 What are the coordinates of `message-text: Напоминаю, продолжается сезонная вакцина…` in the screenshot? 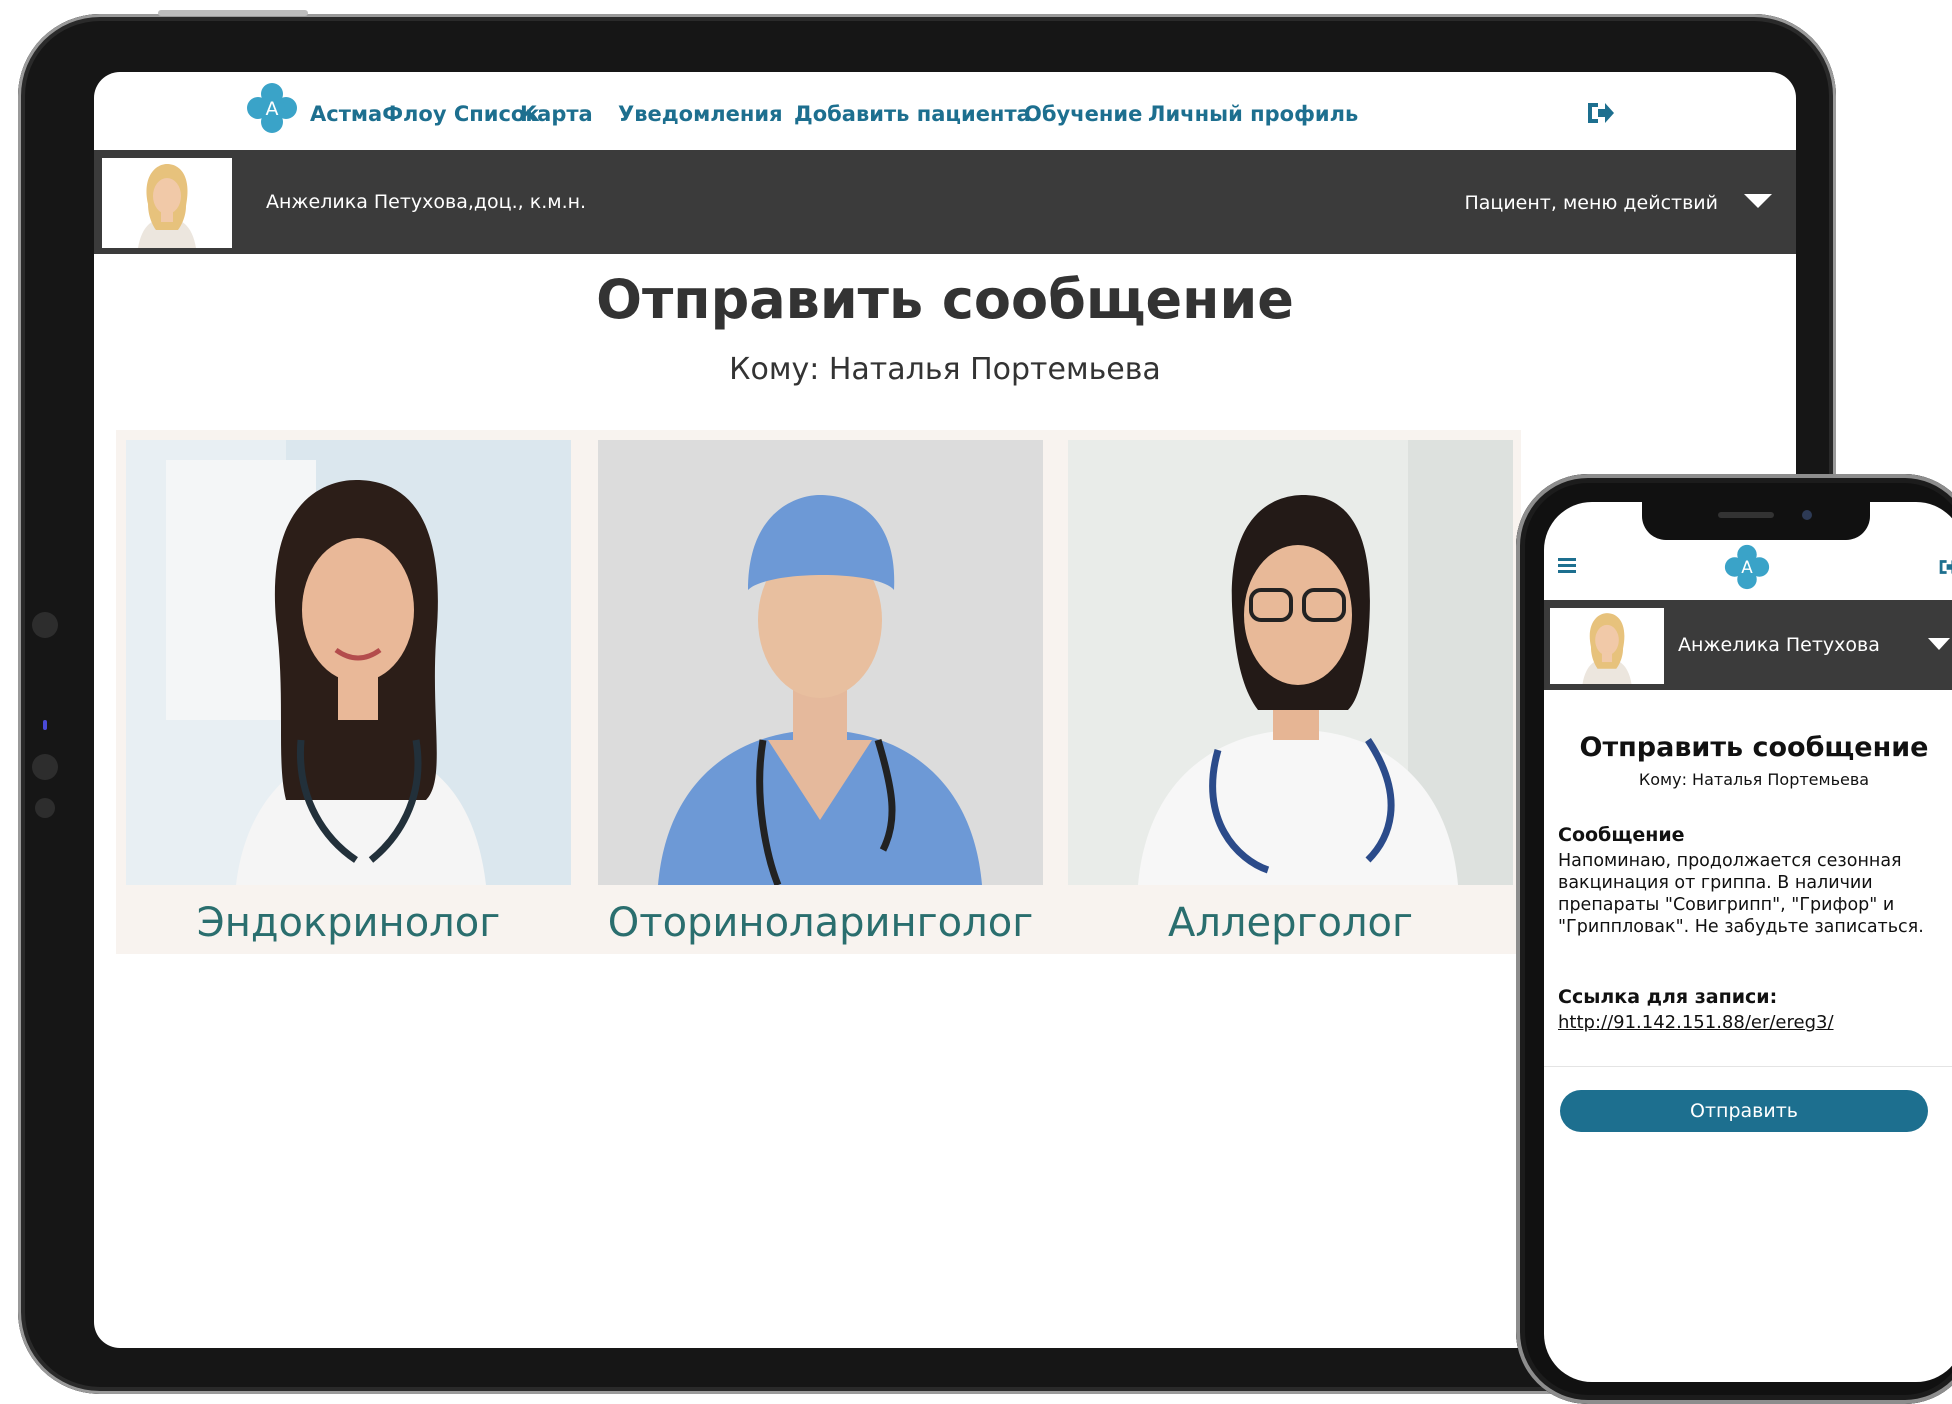 It's located at (1755, 894).